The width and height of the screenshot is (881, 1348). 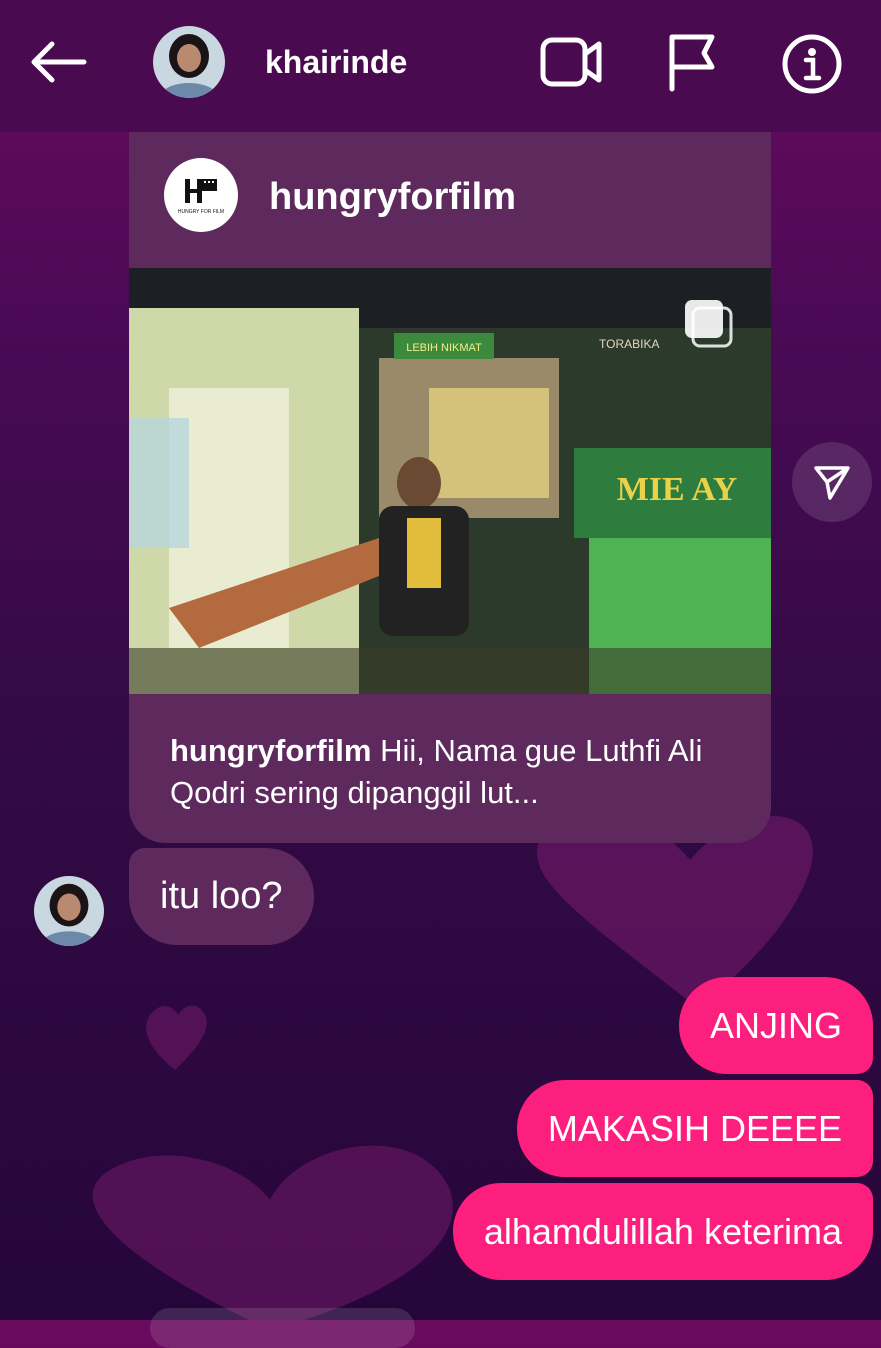 I want to click on chat-username: khairinde, so click(x=336, y=62).